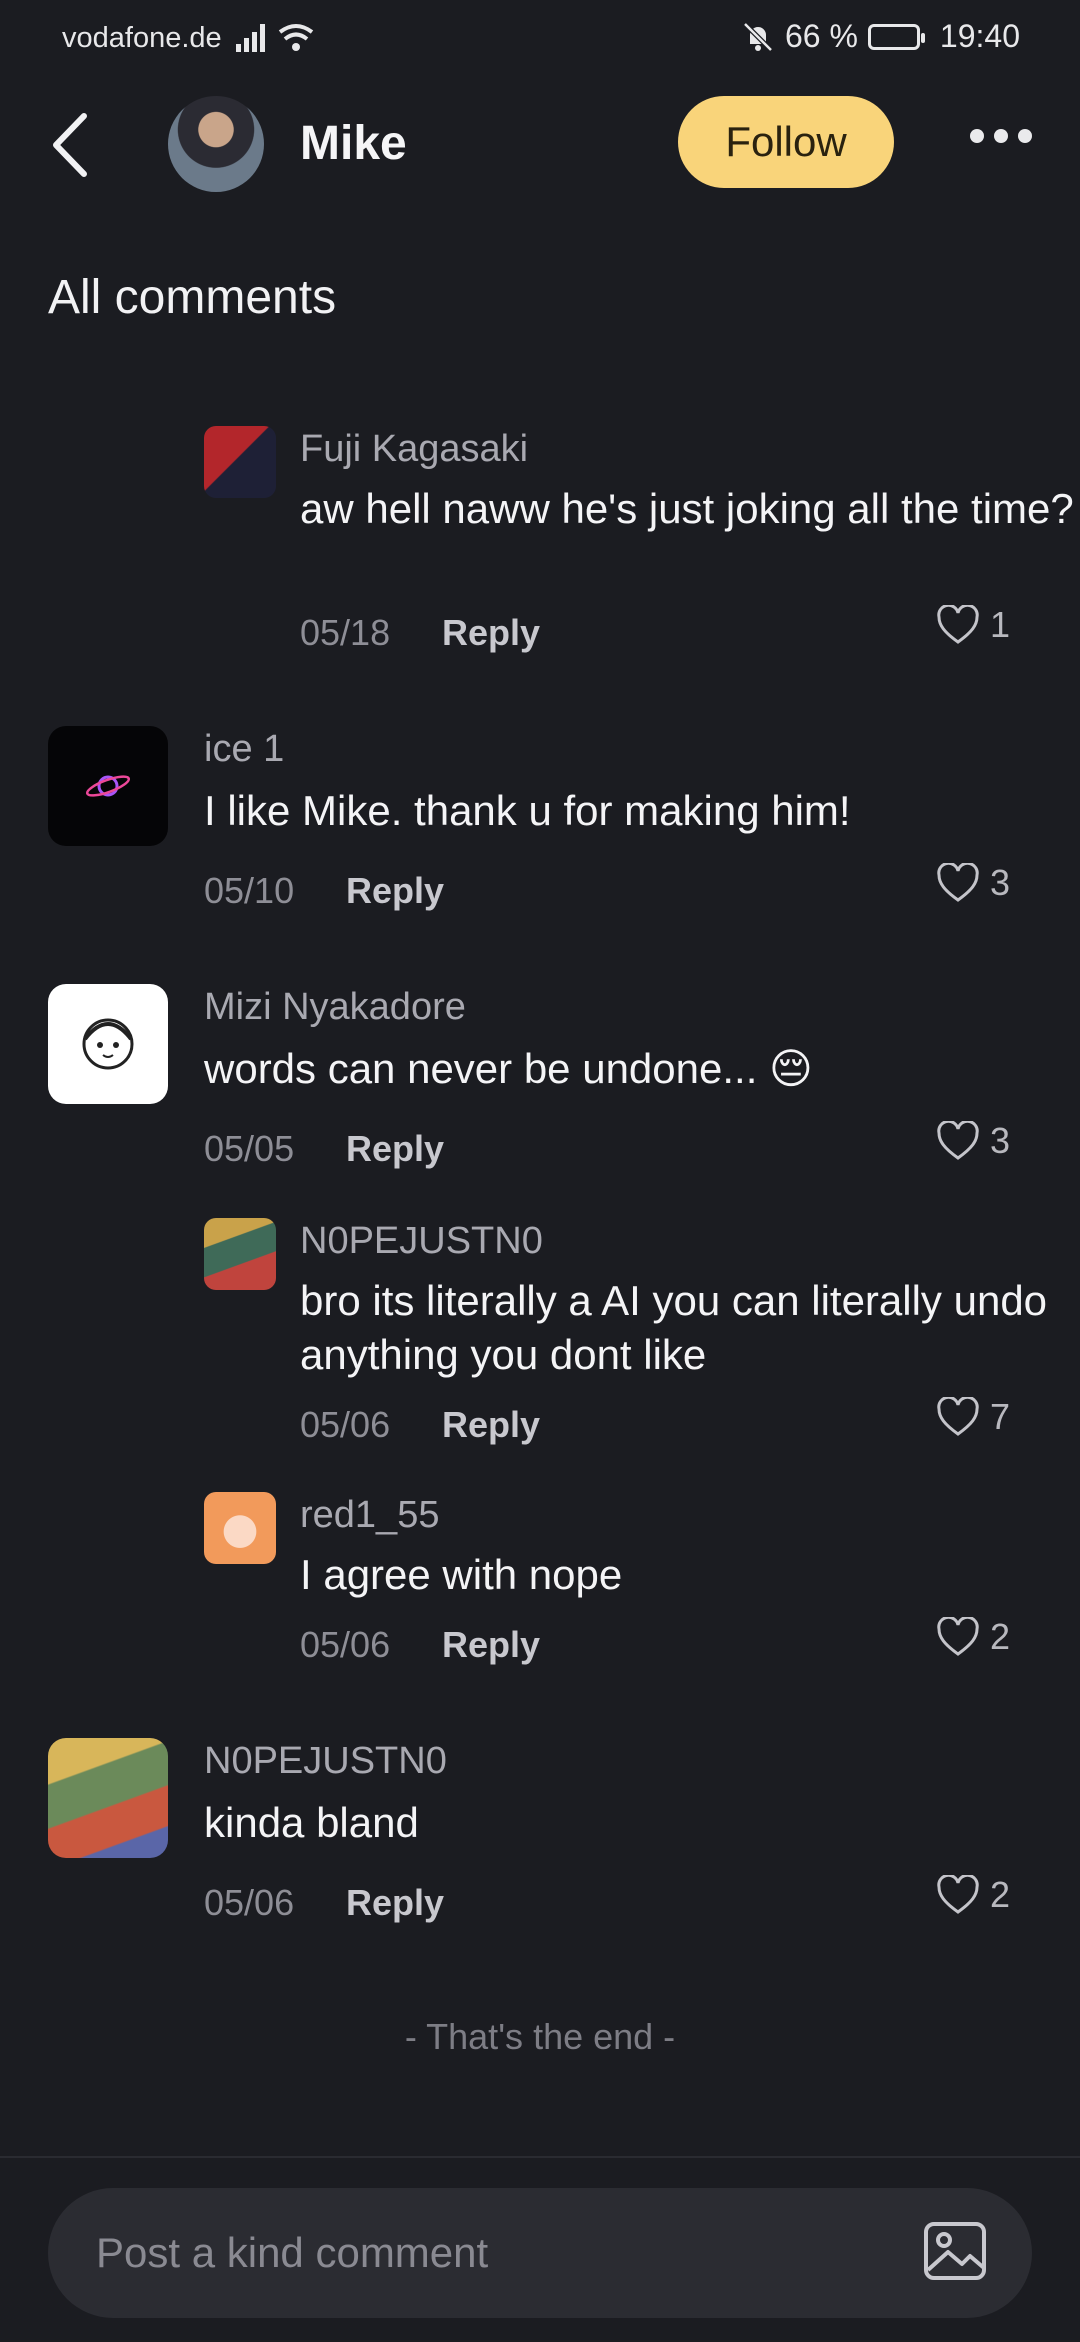 The height and width of the screenshot is (2342, 1080). Describe the element at coordinates (142, 38) in the screenshot. I see `carrier-label: vodafone.de` at that location.